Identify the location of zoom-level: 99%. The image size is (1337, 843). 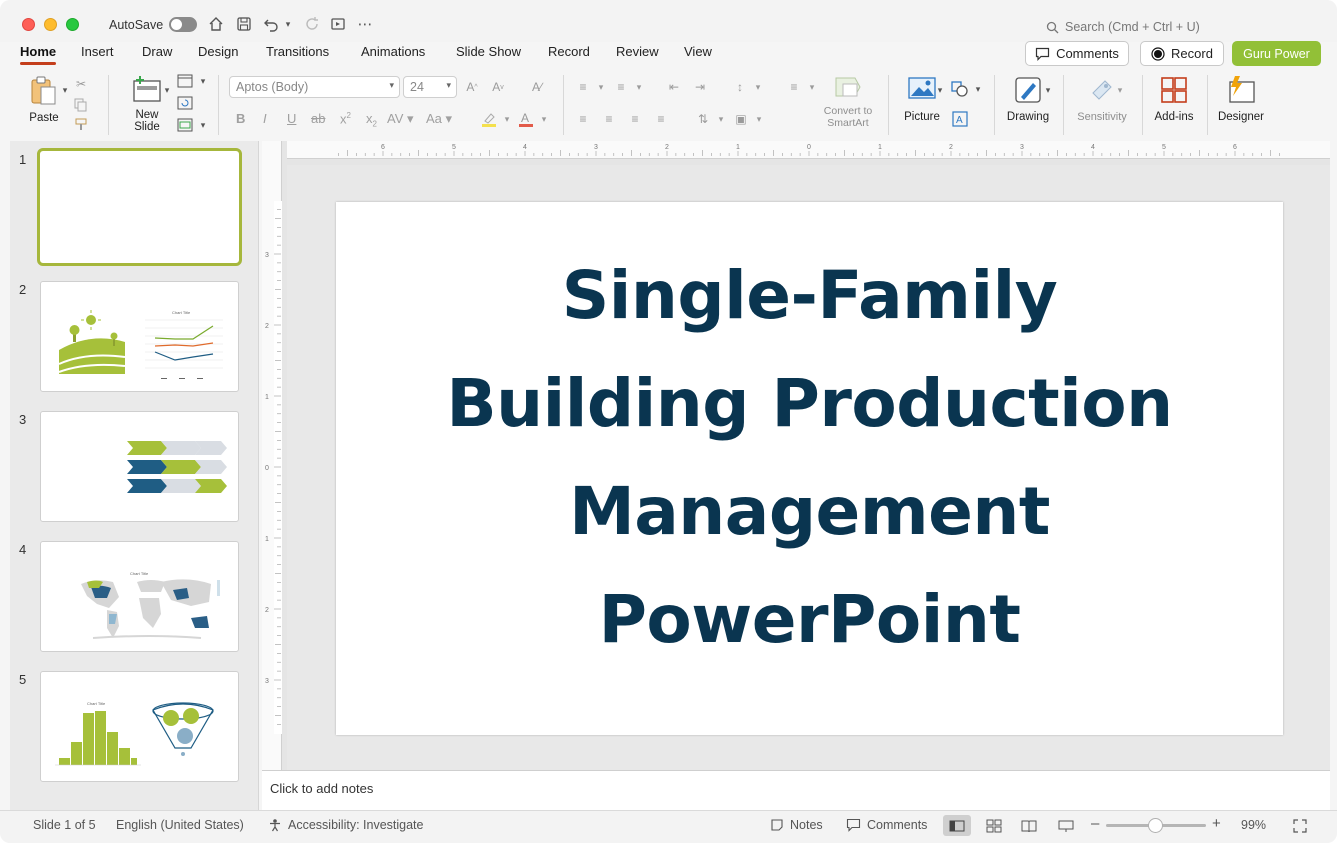
(1253, 825).